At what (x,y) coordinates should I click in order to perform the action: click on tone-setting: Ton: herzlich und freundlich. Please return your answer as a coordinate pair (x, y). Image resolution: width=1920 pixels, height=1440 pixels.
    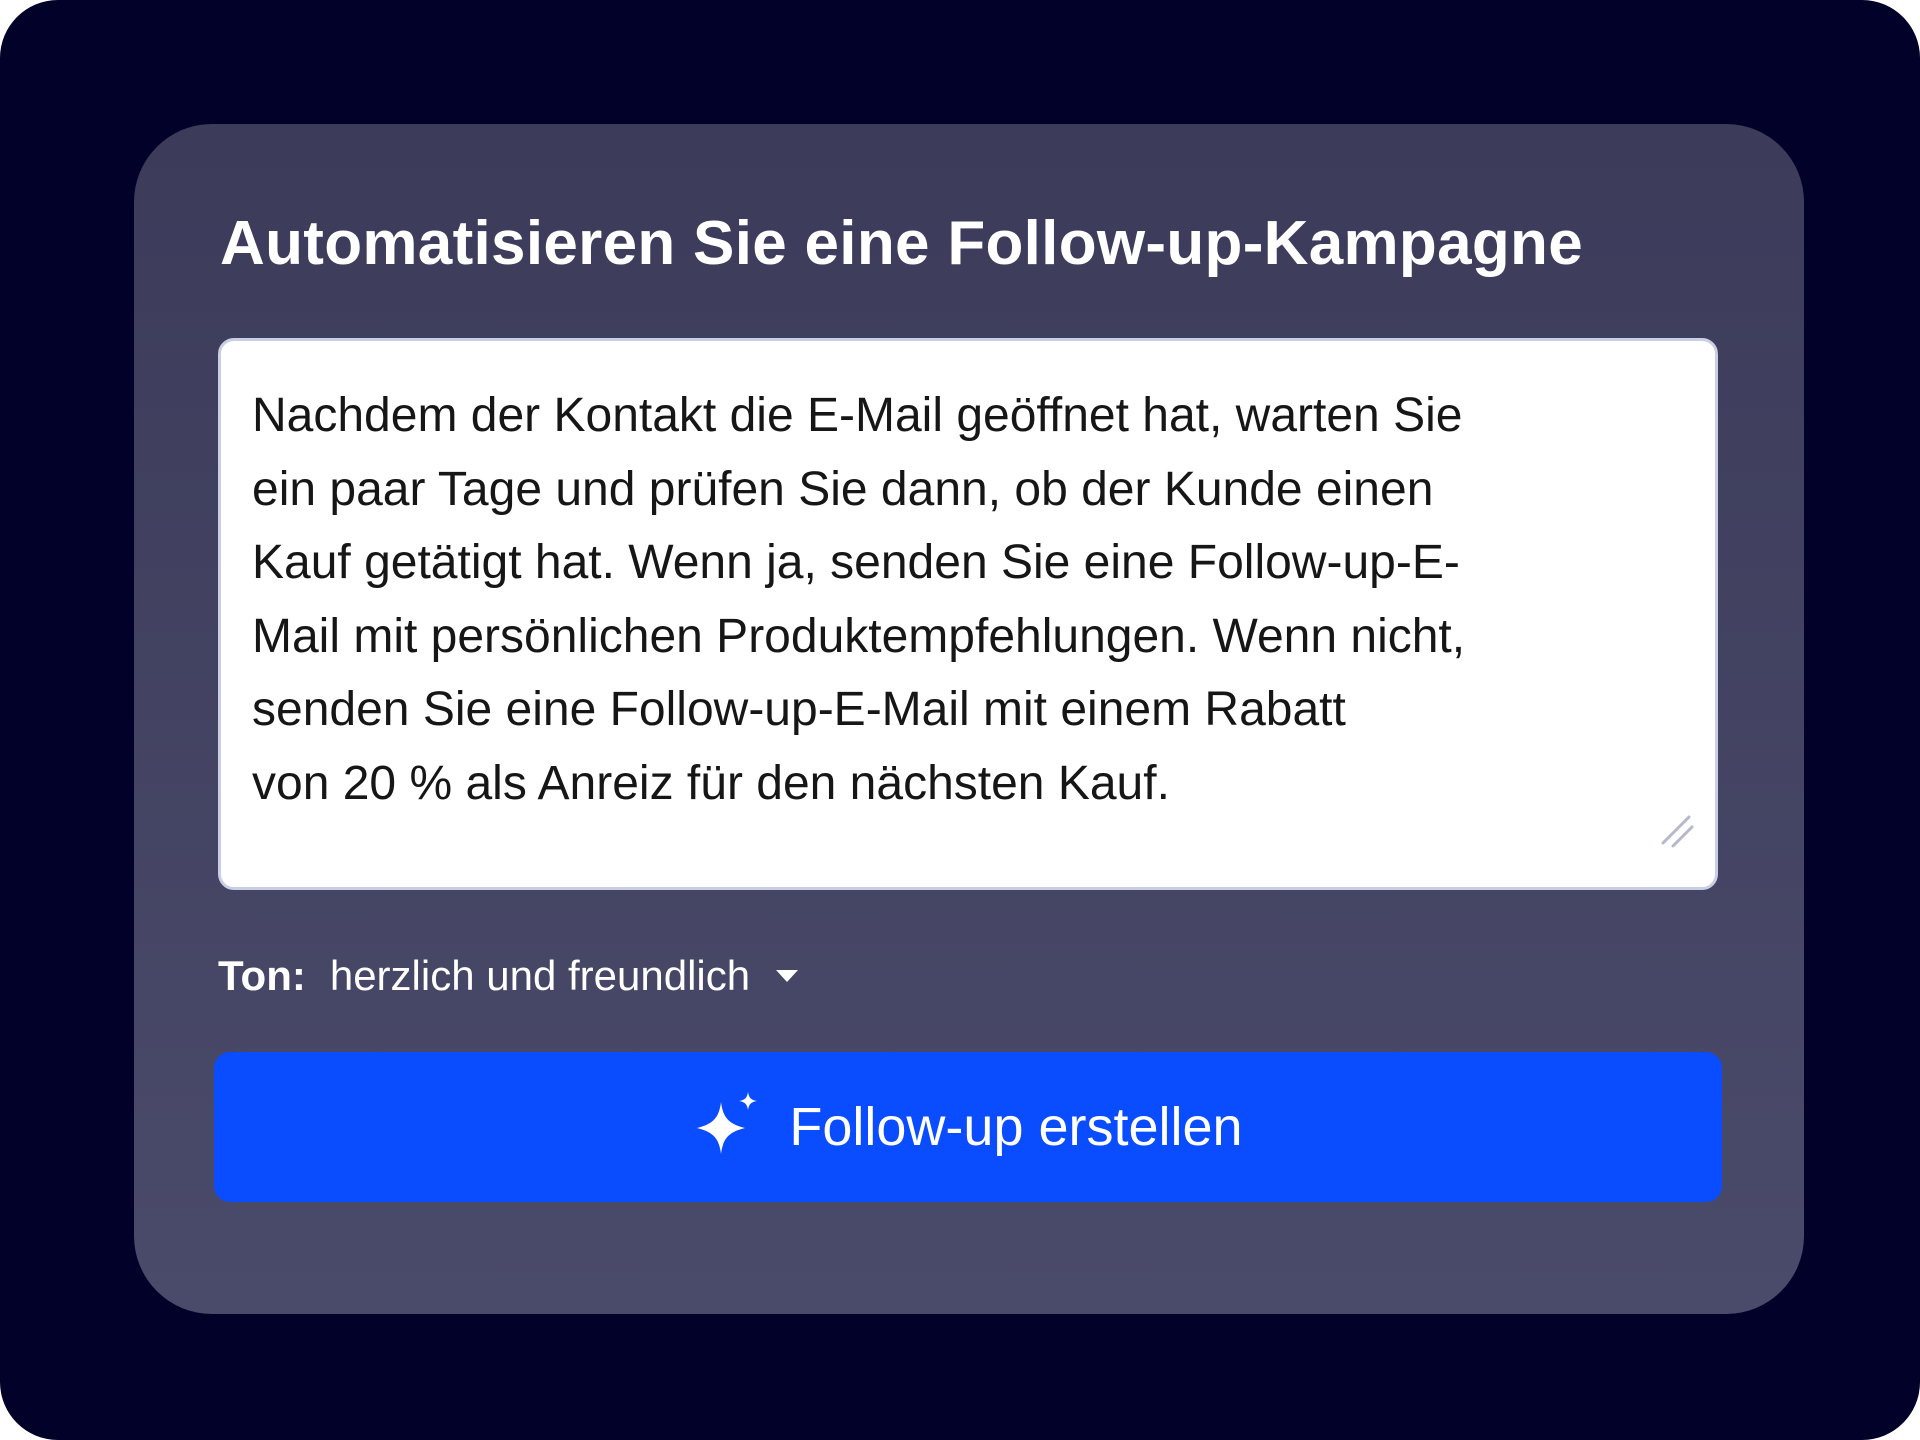
    Looking at the image, I should click on (508, 976).